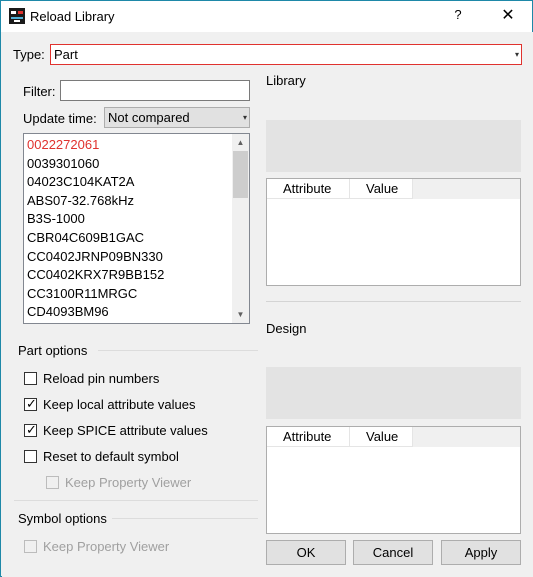  I want to click on list-item: CC0402JRNP09BN330, so click(127, 257).